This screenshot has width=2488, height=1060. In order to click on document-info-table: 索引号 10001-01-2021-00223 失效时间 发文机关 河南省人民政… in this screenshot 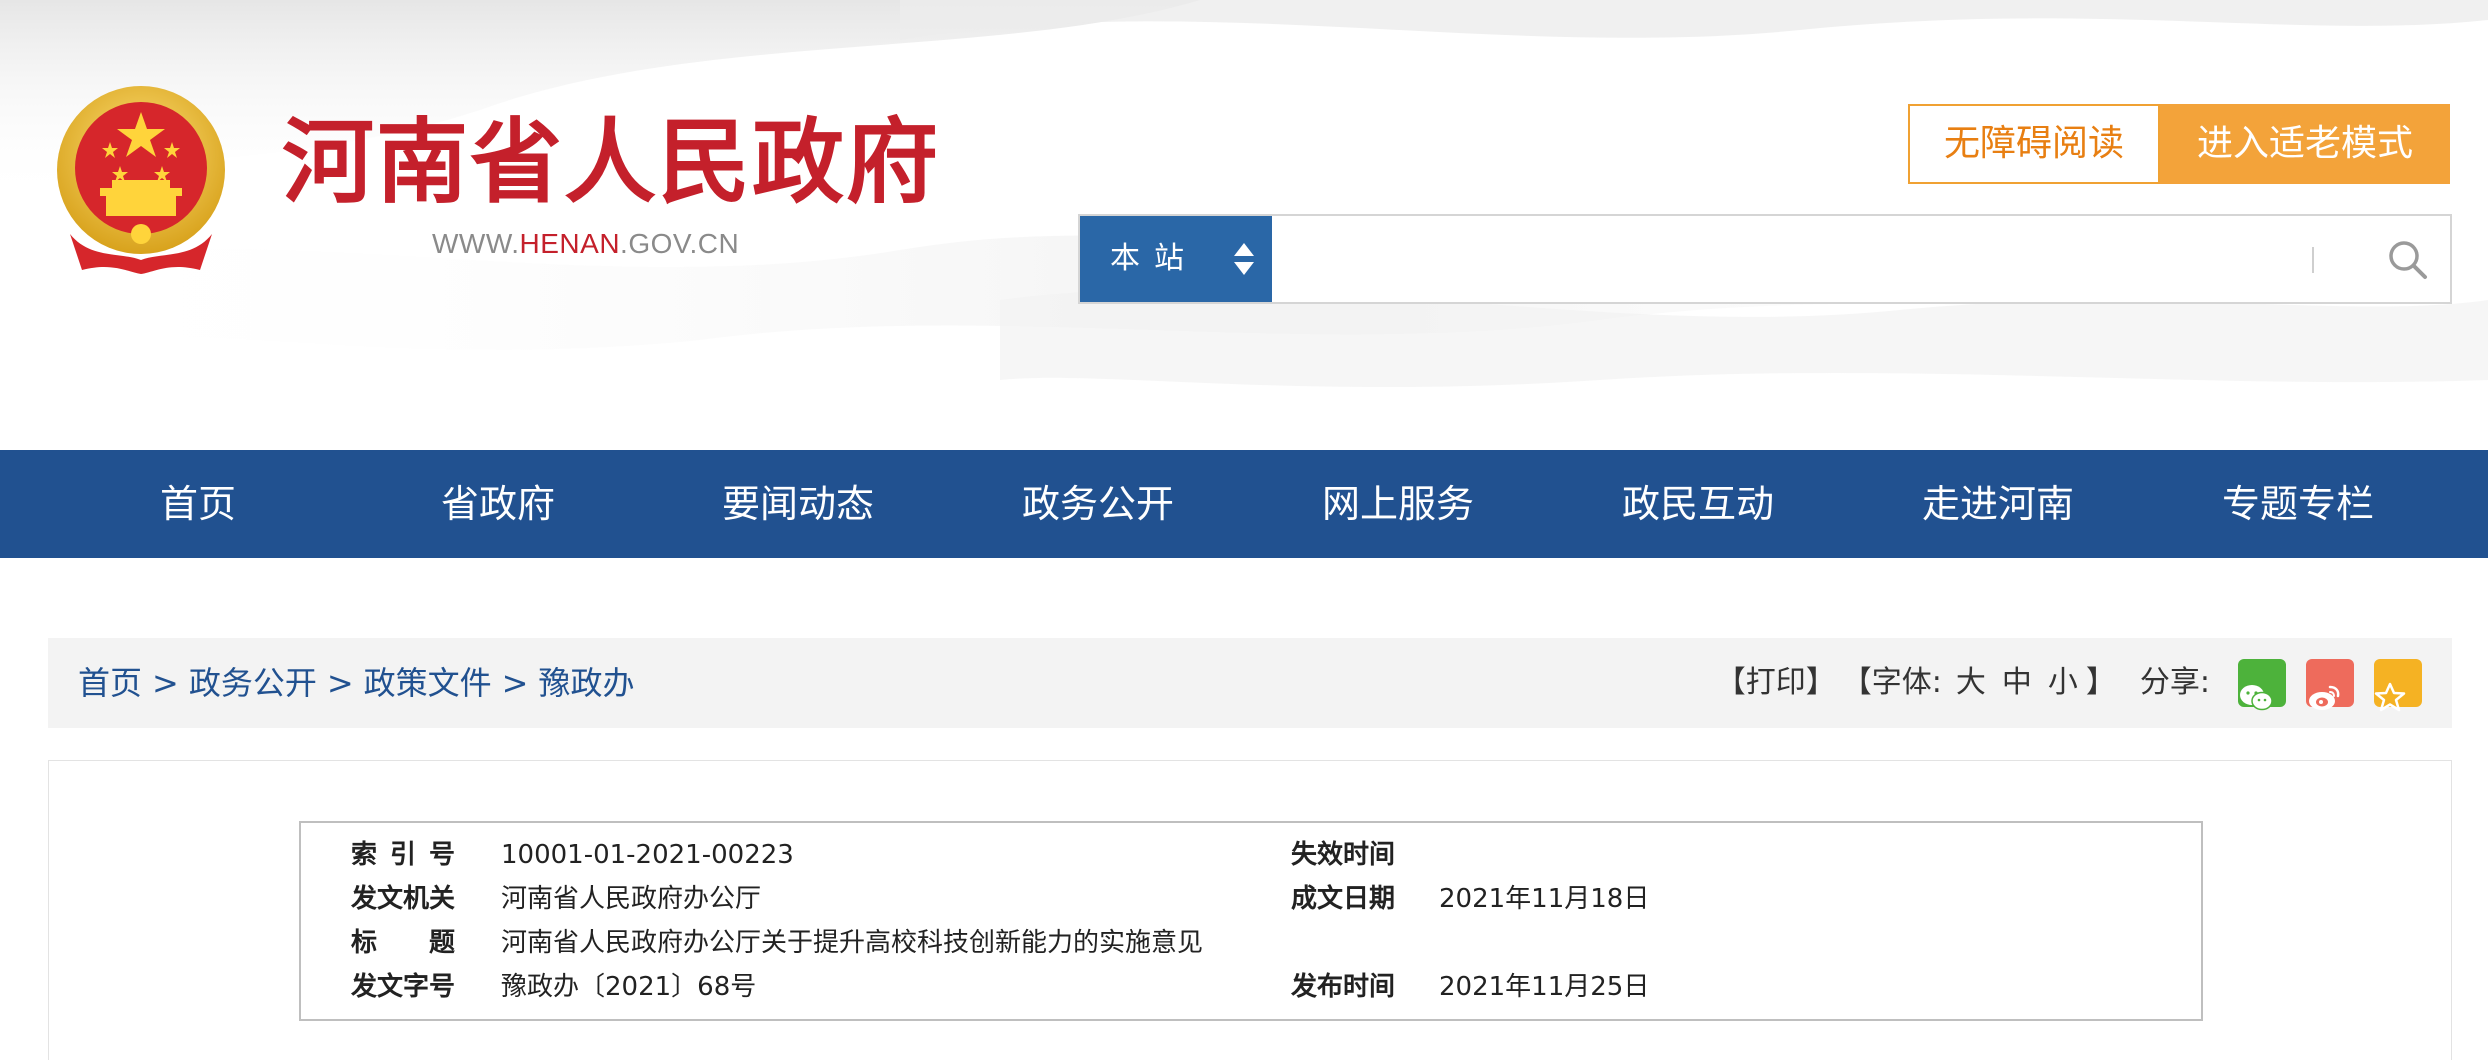, I will do `click(1251, 921)`.